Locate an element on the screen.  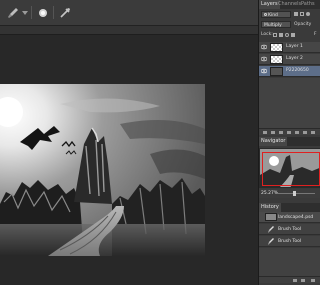
lock-transparency-icon is located at coordinates (275, 35).